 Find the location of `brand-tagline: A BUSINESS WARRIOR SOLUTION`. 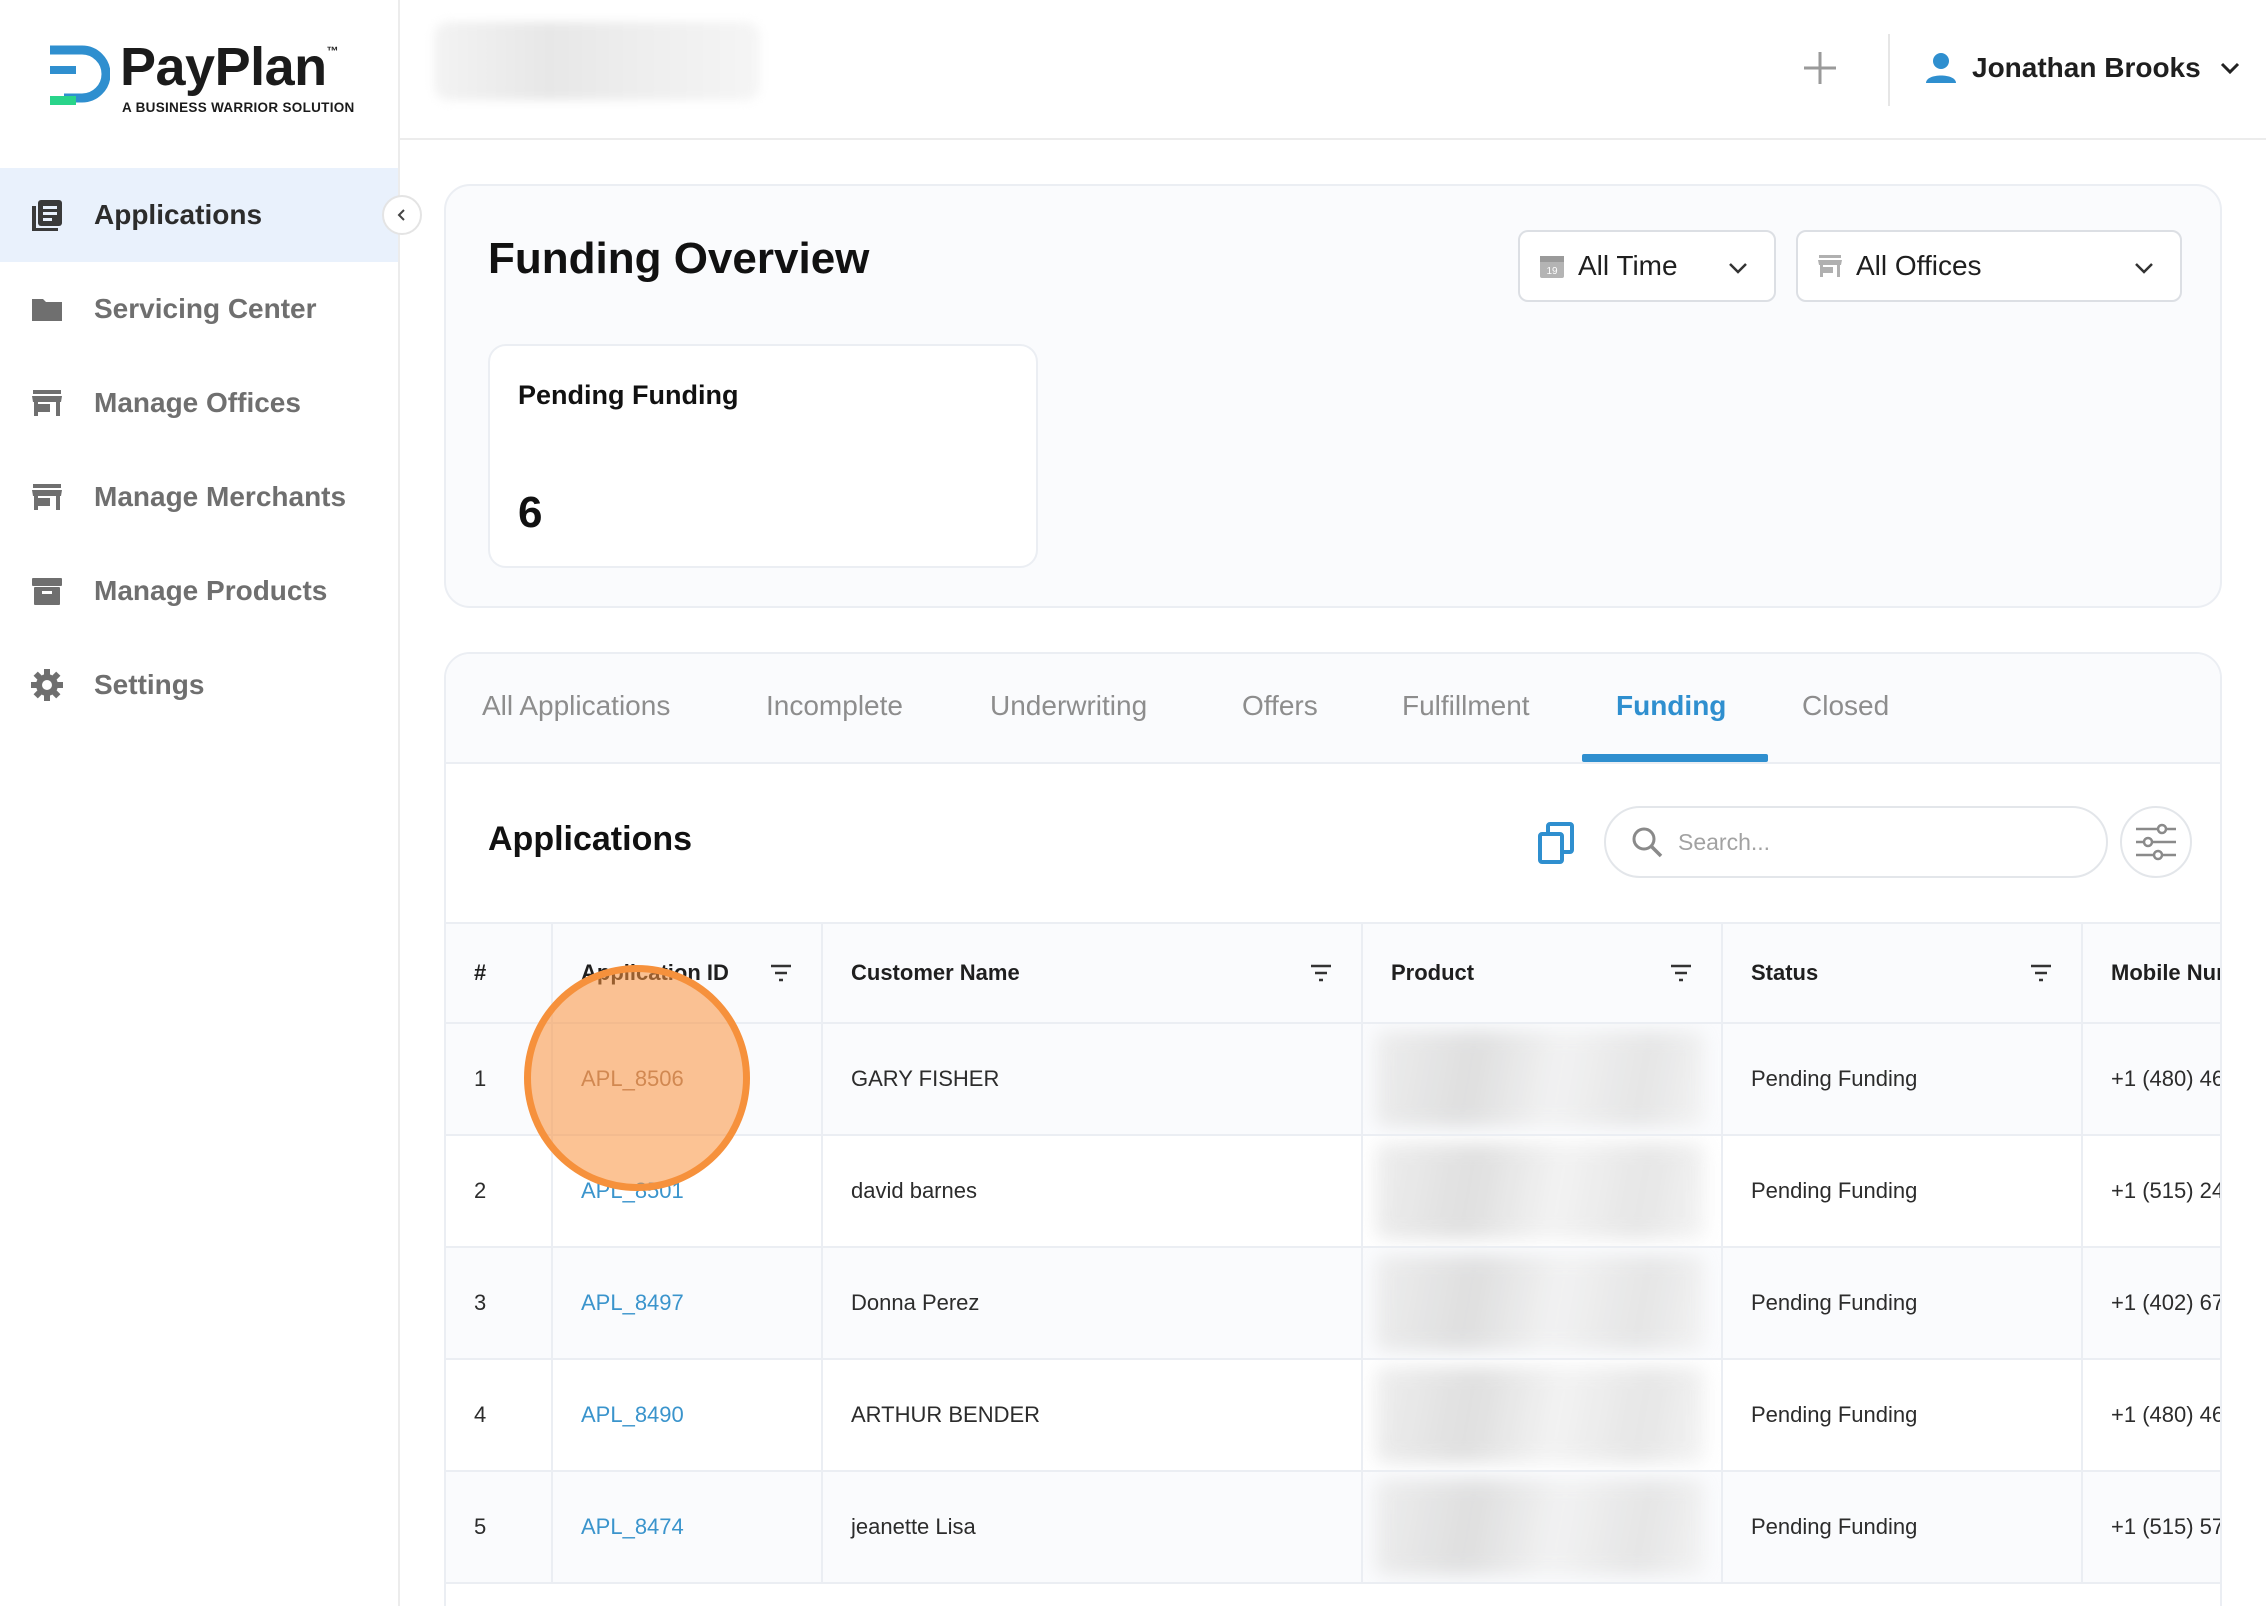

brand-tagline: A BUSINESS WARRIOR SOLUTION is located at coordinates (238, 107).